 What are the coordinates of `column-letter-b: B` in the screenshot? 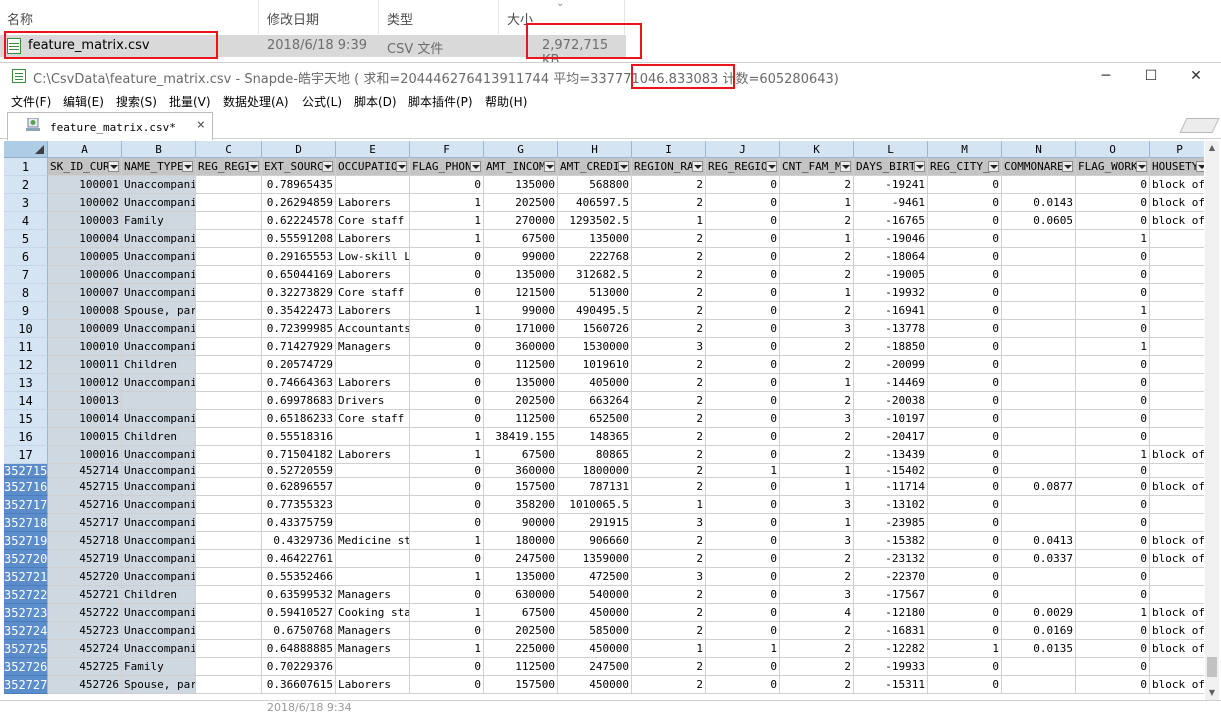 It's located at (159, 149).